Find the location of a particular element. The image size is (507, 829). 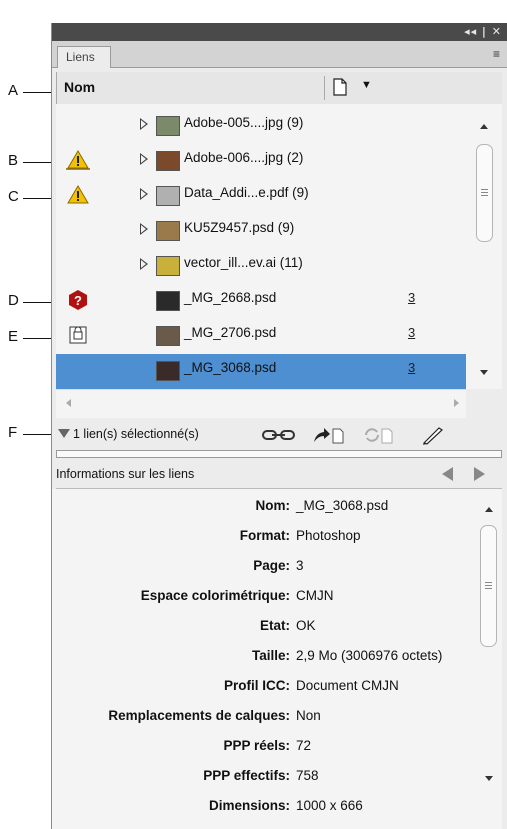

link-name: Adobe-006....jpg (2) is located at coordinates (244, 157).